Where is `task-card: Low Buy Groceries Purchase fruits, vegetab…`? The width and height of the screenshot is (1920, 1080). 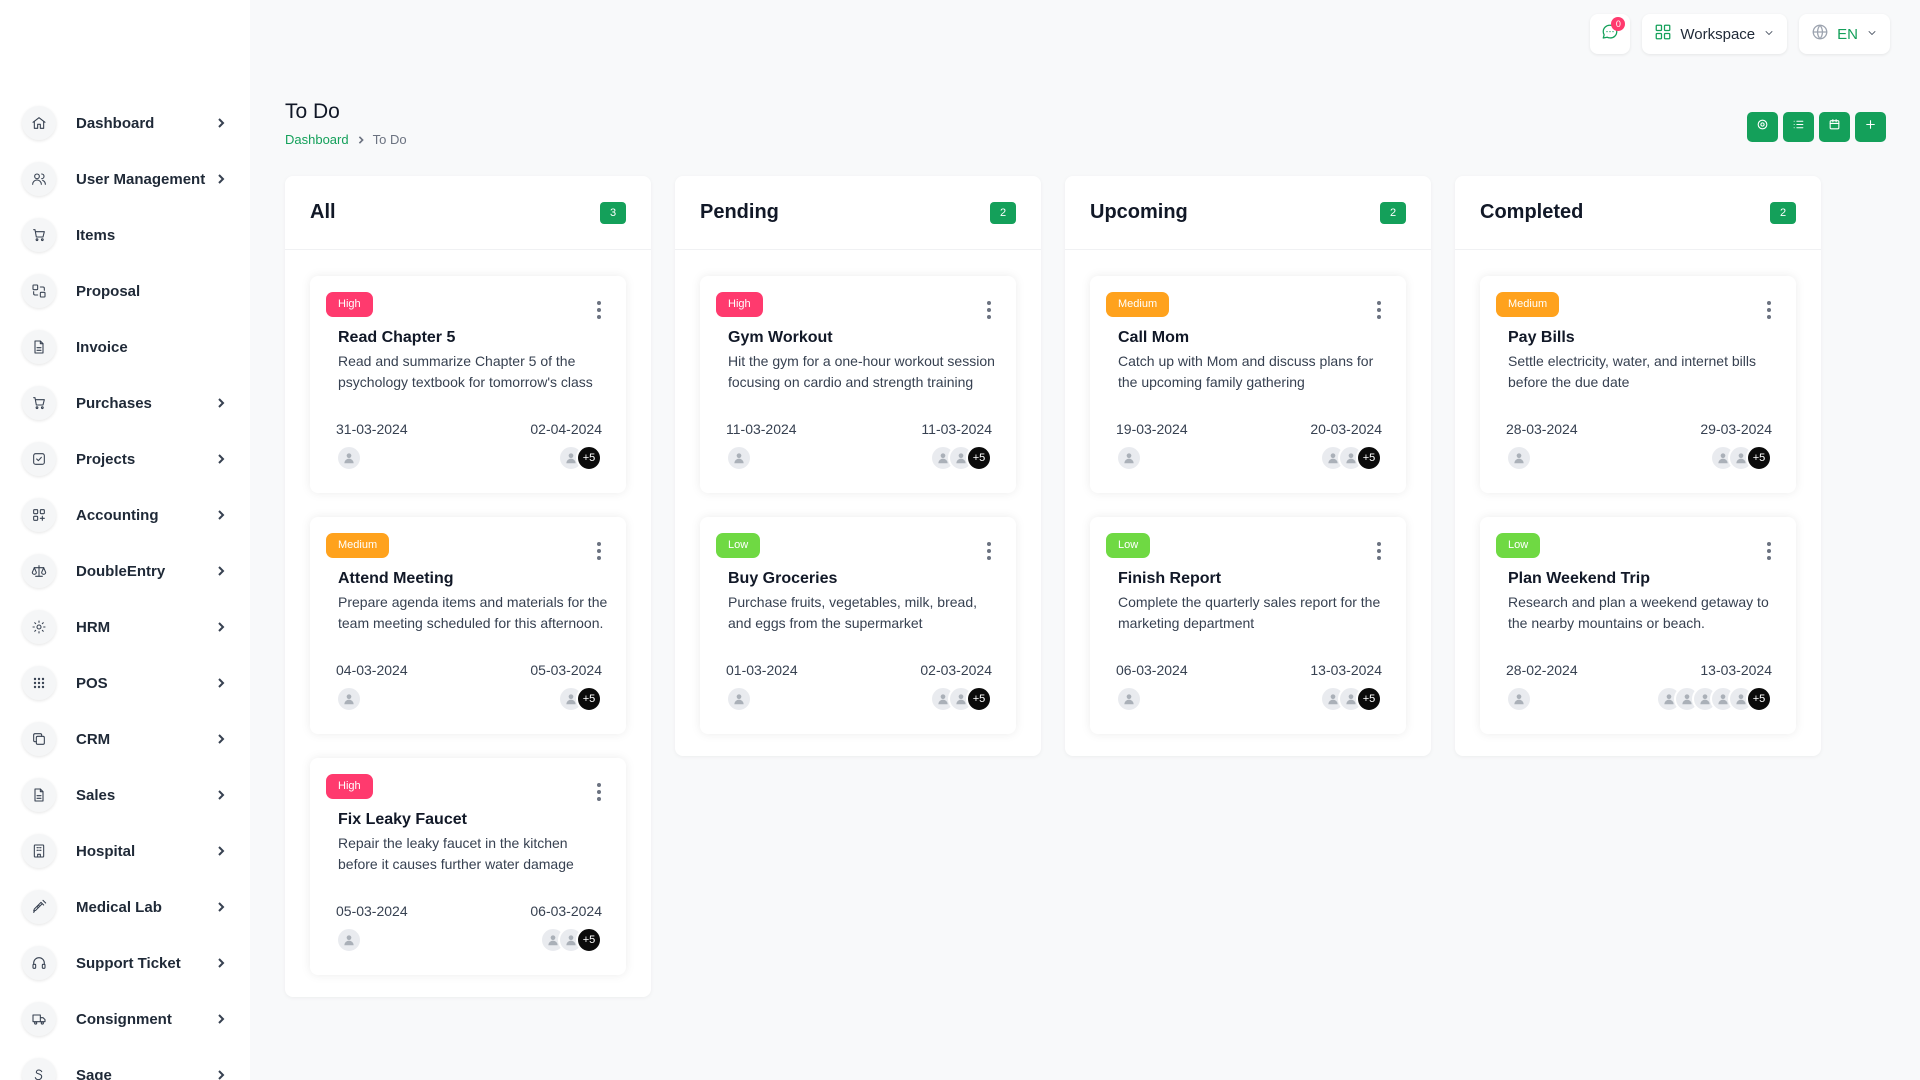
task-card: Low Buy Groceries Purchase fruits, vegetab… is located at coordinates (858, 625).